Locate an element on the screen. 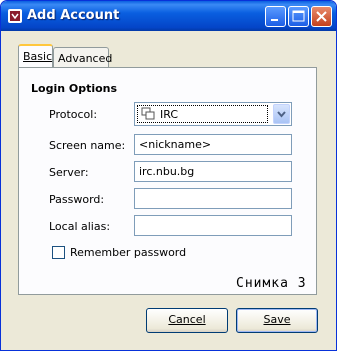  maximize-icon is located at coordinates (298, 16).